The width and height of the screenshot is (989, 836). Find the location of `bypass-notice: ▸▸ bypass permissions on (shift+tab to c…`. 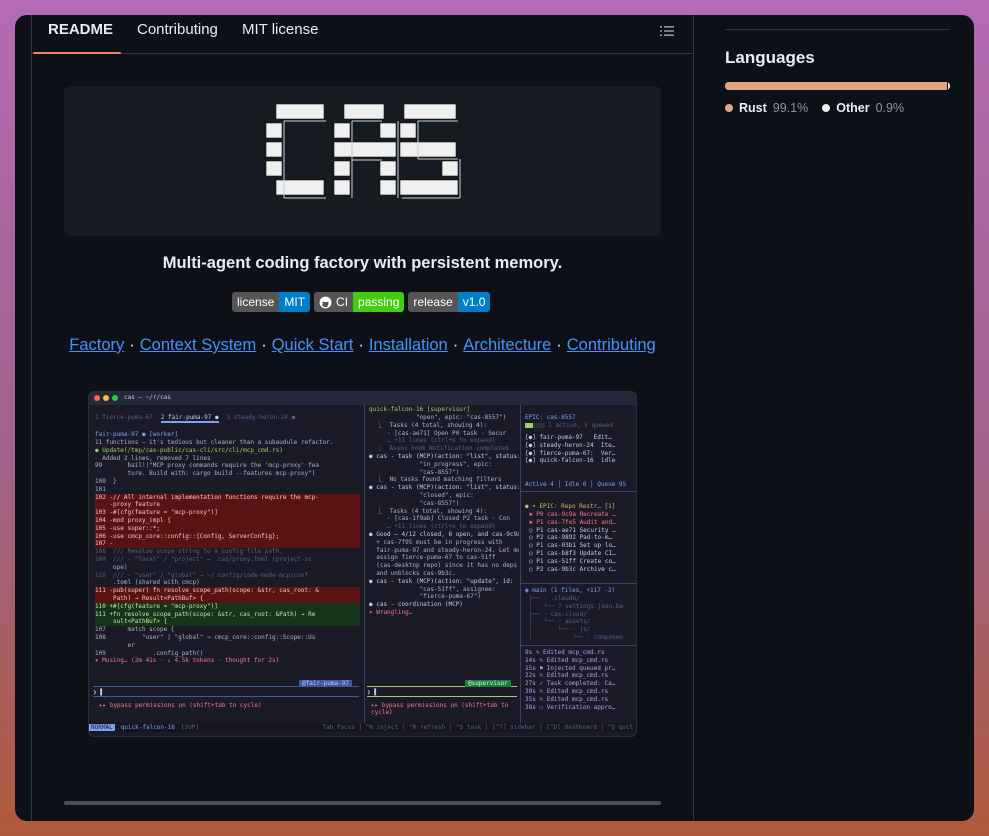

bypass-notice: ▸▸ bypass permissions on (shift+tab to c… is located at coordinates (440, 709).